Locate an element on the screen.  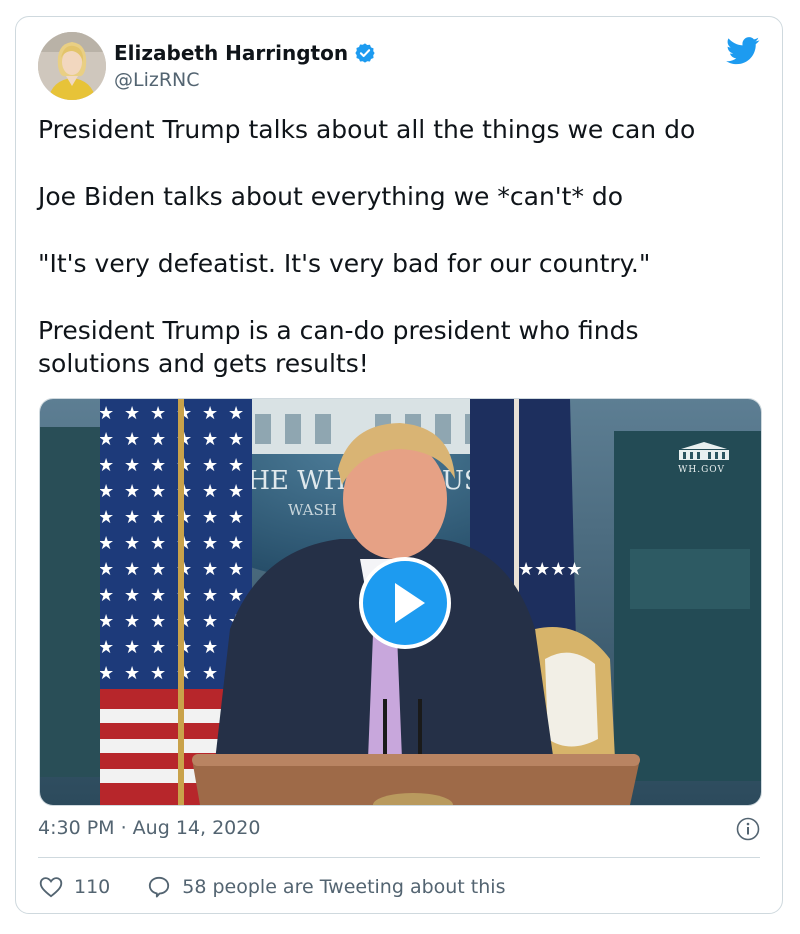
avatar-image is located at coordinates (72, 66).